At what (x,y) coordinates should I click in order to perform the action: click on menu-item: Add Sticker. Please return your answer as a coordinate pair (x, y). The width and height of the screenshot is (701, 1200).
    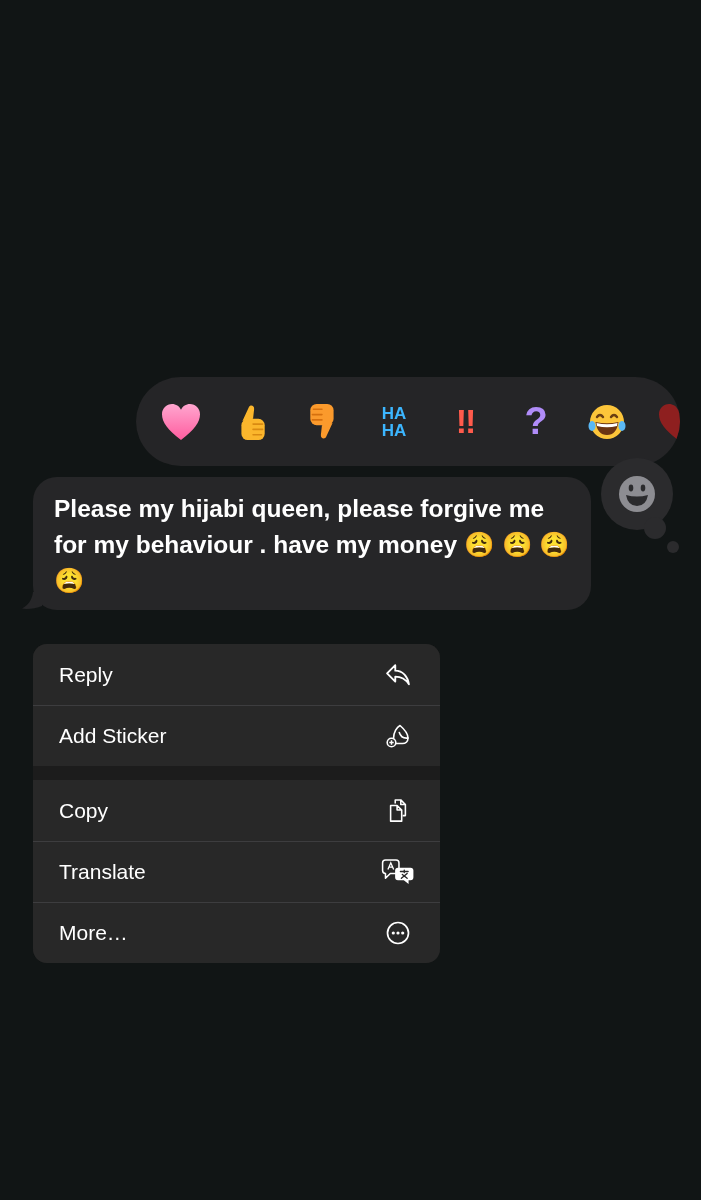
    Looking at the image, I should click on (236, 735).